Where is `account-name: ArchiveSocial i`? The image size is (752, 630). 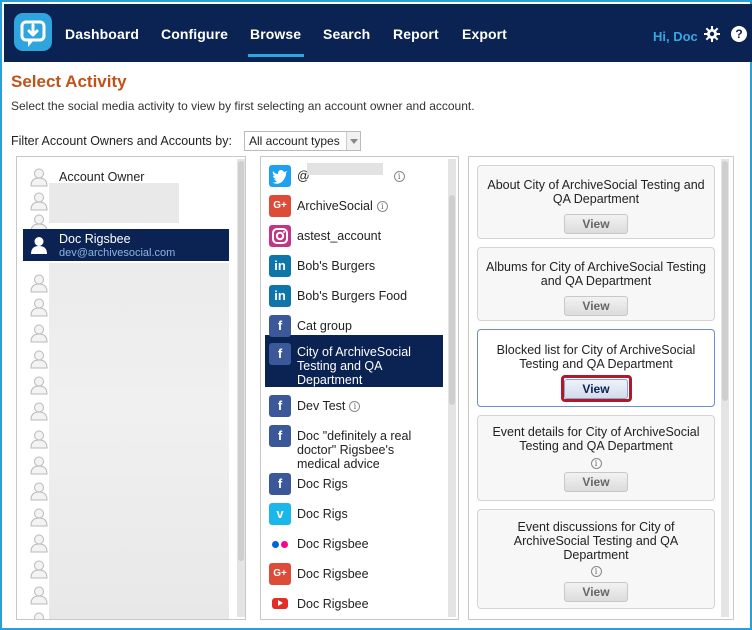
account-name: ArchiveSocial i is located at coordinates (372, 206).